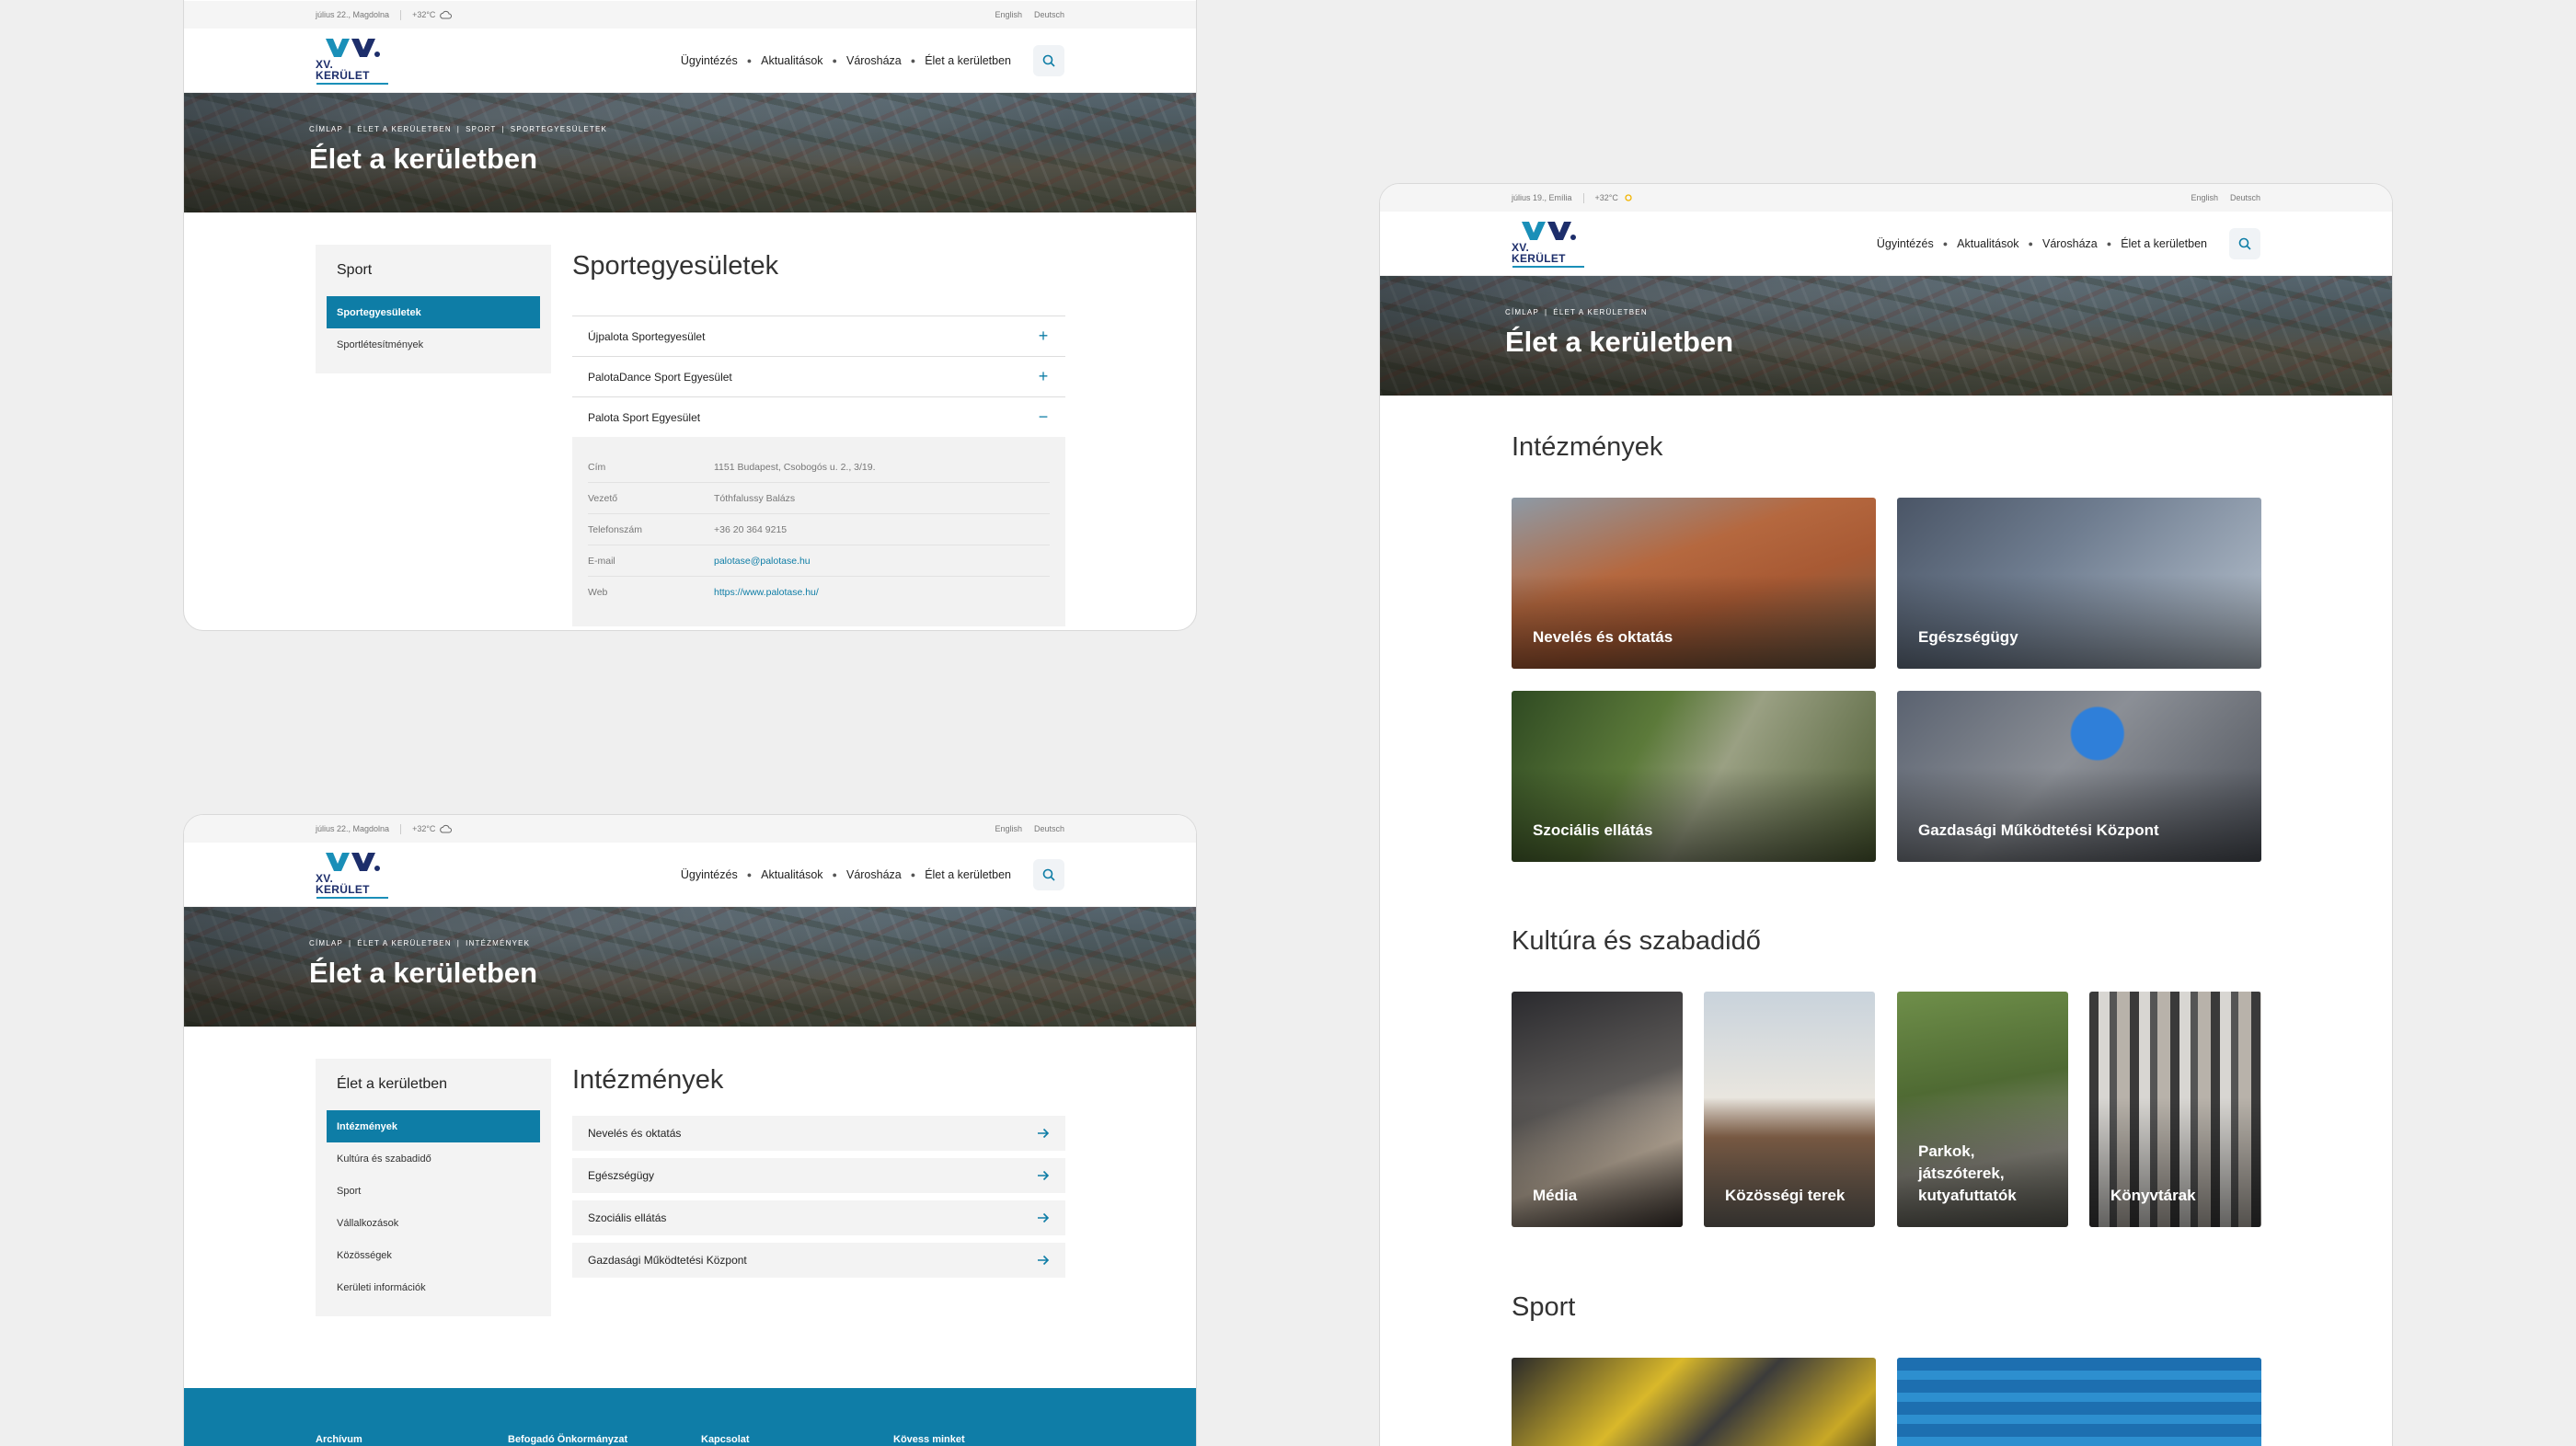  What do you see at coordinates (392, 1084) in the screenshot?
I see `sidebar-title: Élet a kerületben` at bounding box center [392, 1084].